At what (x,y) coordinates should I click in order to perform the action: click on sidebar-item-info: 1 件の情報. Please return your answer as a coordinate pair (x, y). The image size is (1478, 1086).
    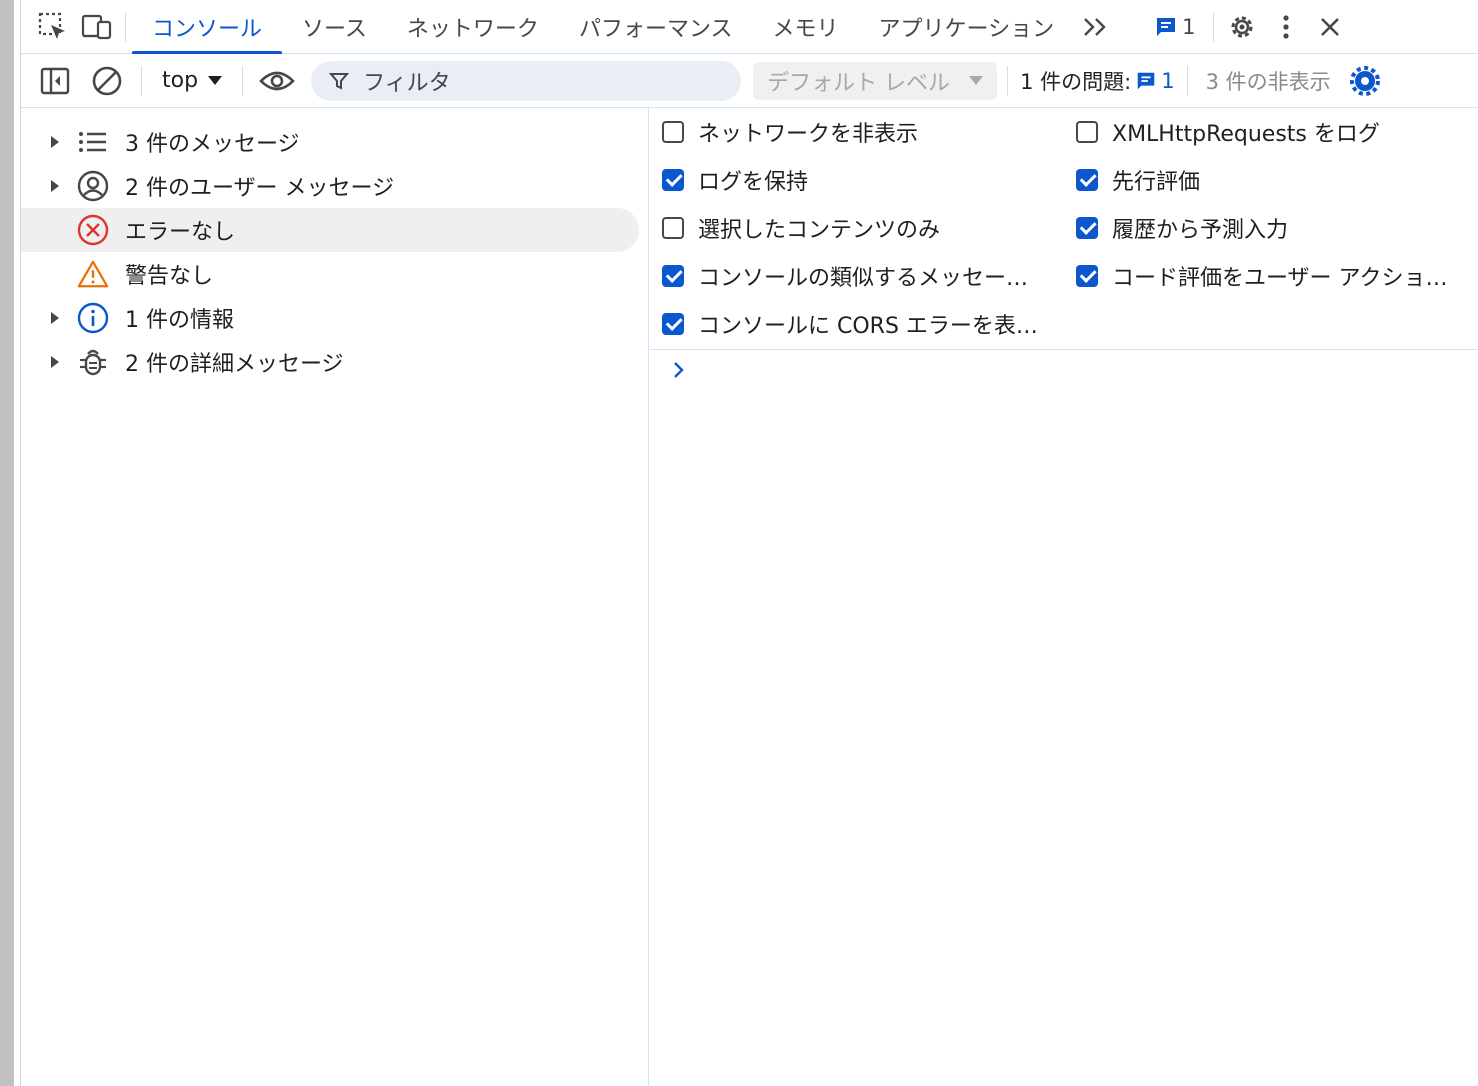
    Looking at the image, I should click on (330, 318).